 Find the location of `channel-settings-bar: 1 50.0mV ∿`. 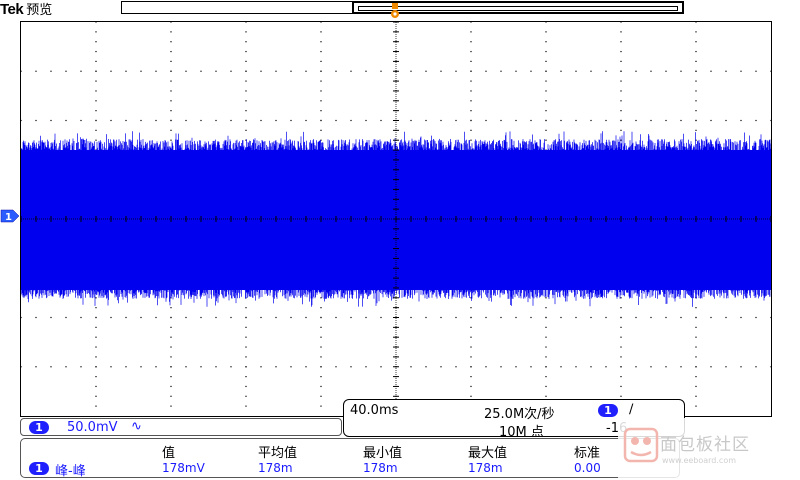

channel-settings-bar: 1 50.0mV ∿ is located at coordinates (181, 427).